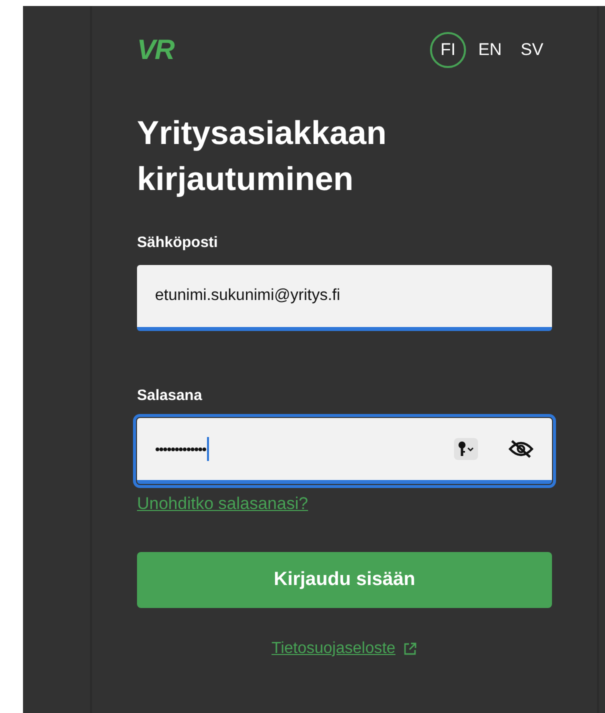  Describe the element at coordinates (344, 298) in the screenshot. I see `input-field: etunimi.sukunimi@yritys.fi` at that location.